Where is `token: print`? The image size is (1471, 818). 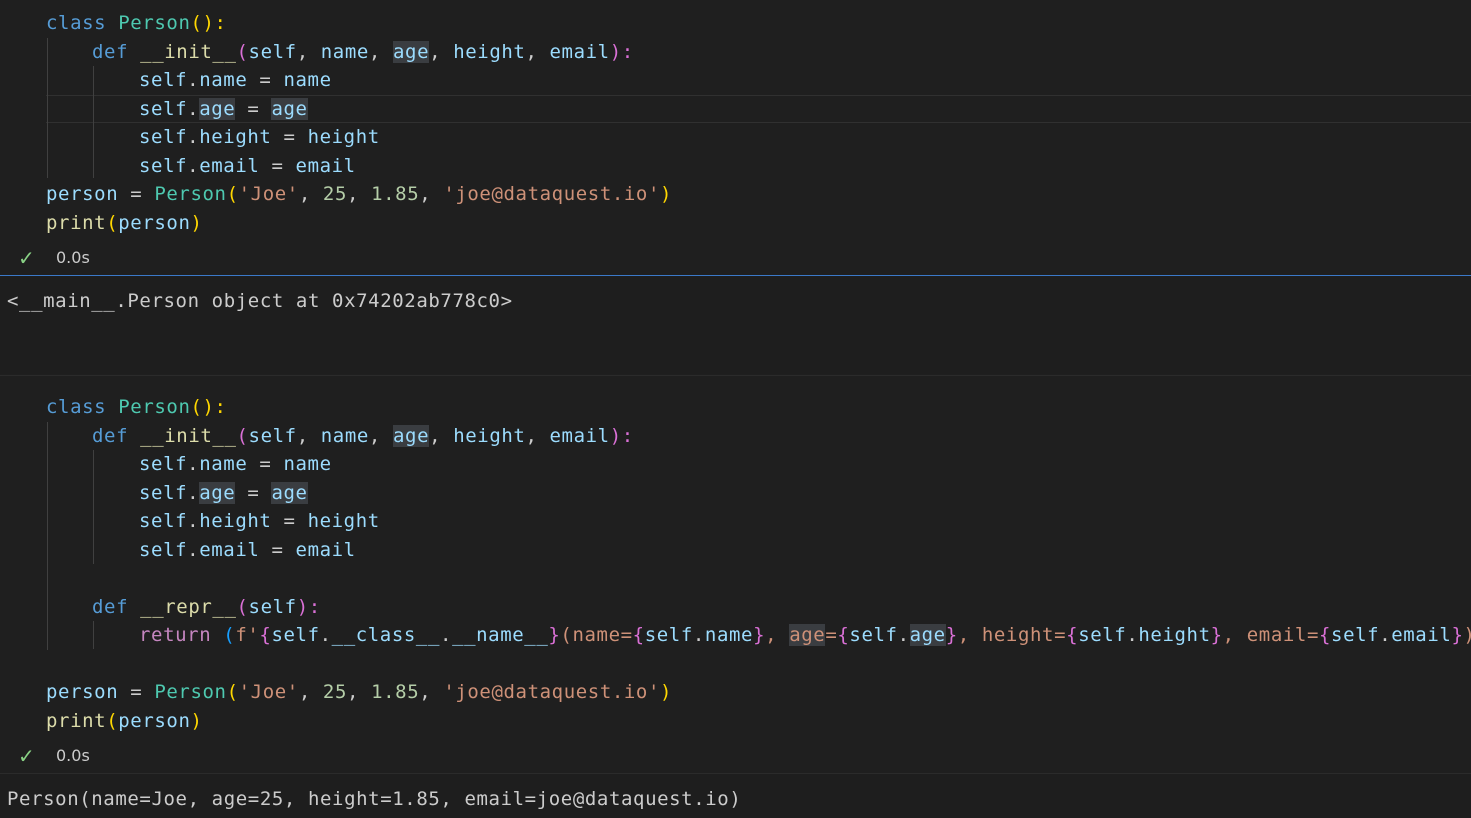
token: print is located at coordinates (76, 721).